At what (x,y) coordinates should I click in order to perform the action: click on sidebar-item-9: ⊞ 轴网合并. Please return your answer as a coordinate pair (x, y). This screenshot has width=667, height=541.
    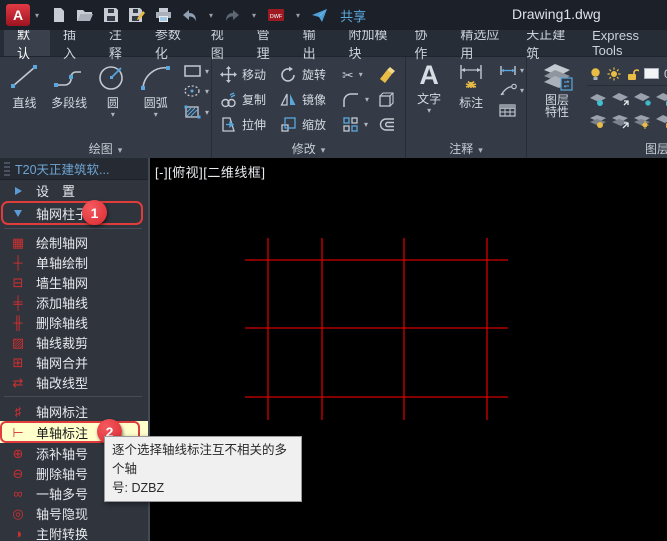
    Looking at the image, I should click on (74, 362).